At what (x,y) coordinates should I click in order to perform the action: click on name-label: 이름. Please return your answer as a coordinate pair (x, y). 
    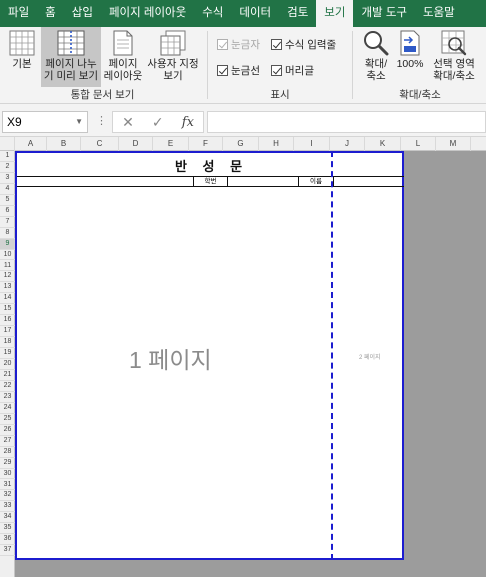
    Looking at the image, I should click on (315, 182).